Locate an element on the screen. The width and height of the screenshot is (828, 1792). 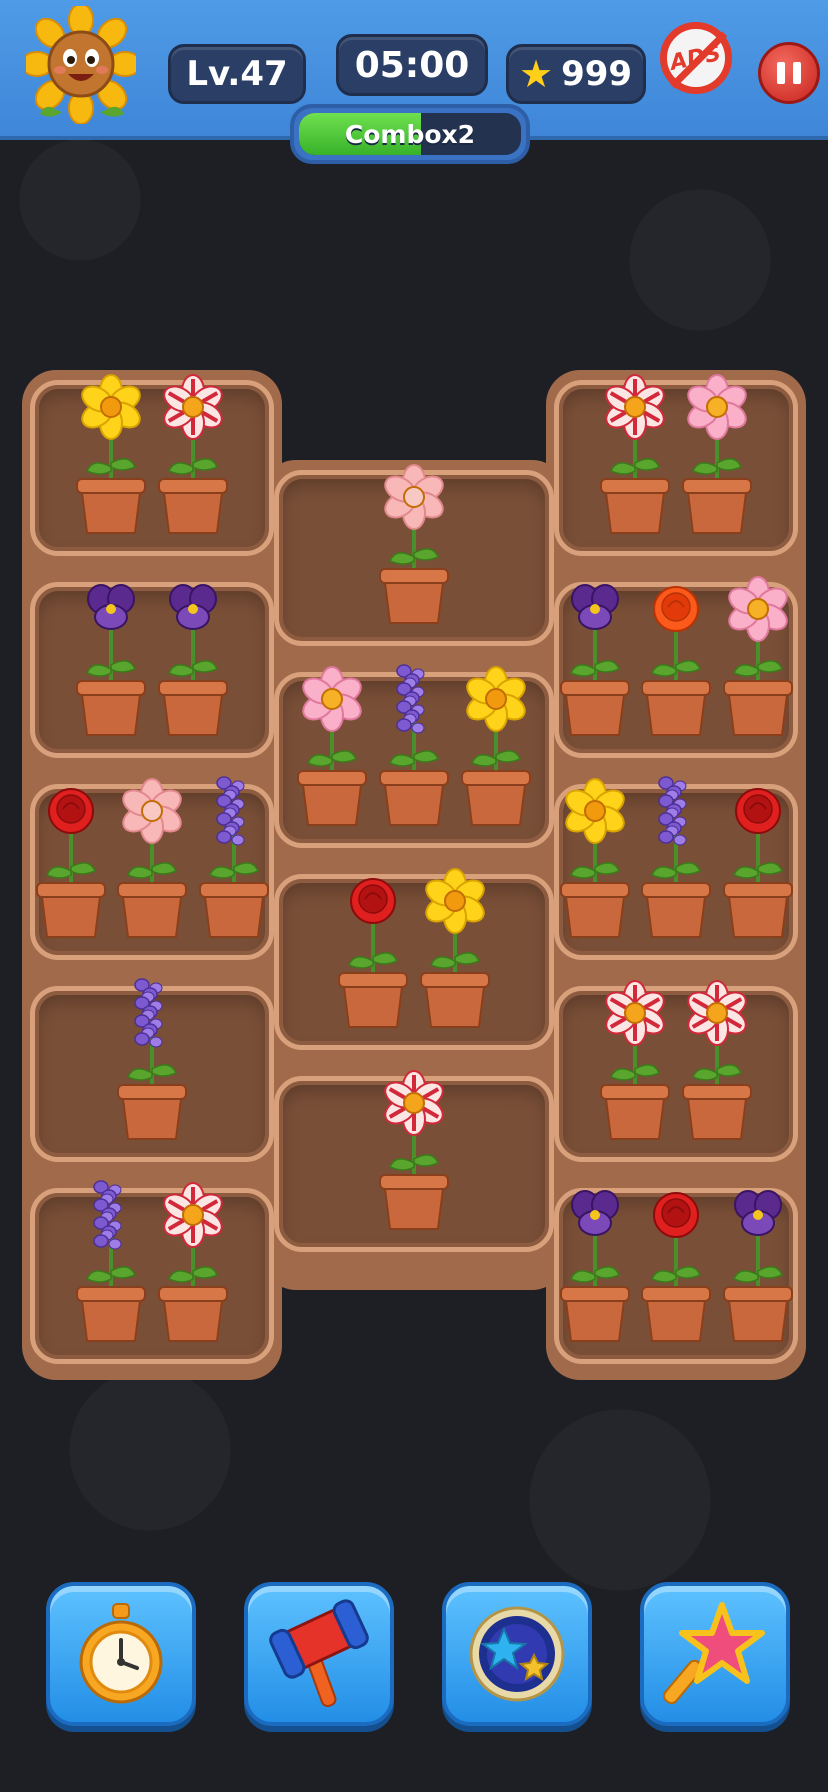
ads-label: ADS is located at coordinates (696, 58).